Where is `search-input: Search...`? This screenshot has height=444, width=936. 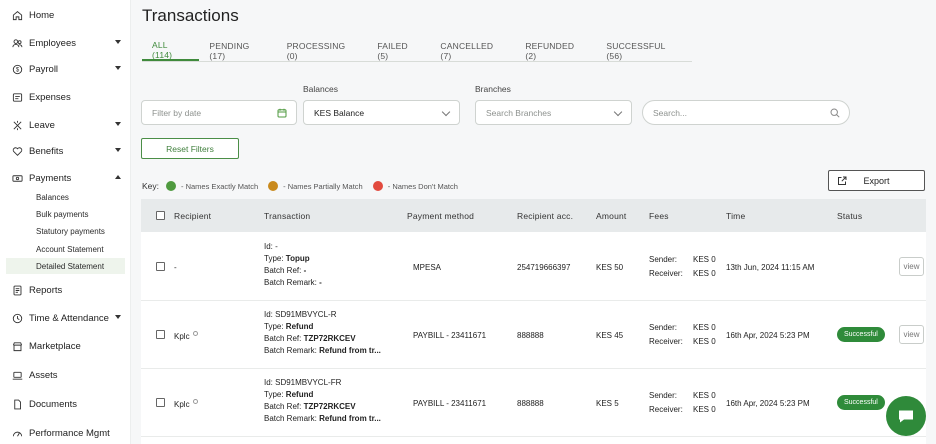
search-input: Search... is located at coordinates (746, 112).